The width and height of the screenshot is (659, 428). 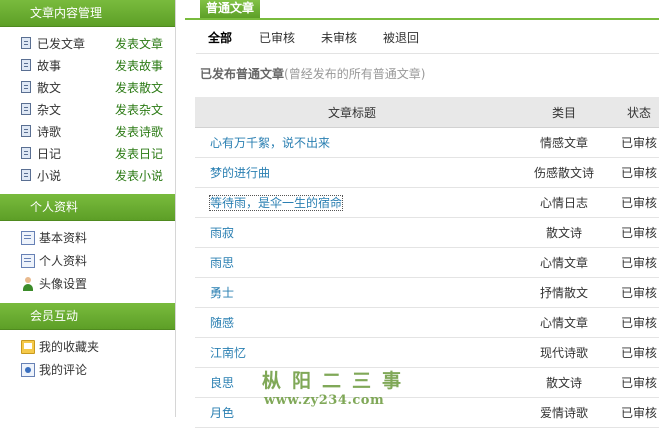 What do you see at coordinates (139, 131) in the screenshot?
I see `publish-poetry-link: 发表诗歌` at bounding box center [139, 131].